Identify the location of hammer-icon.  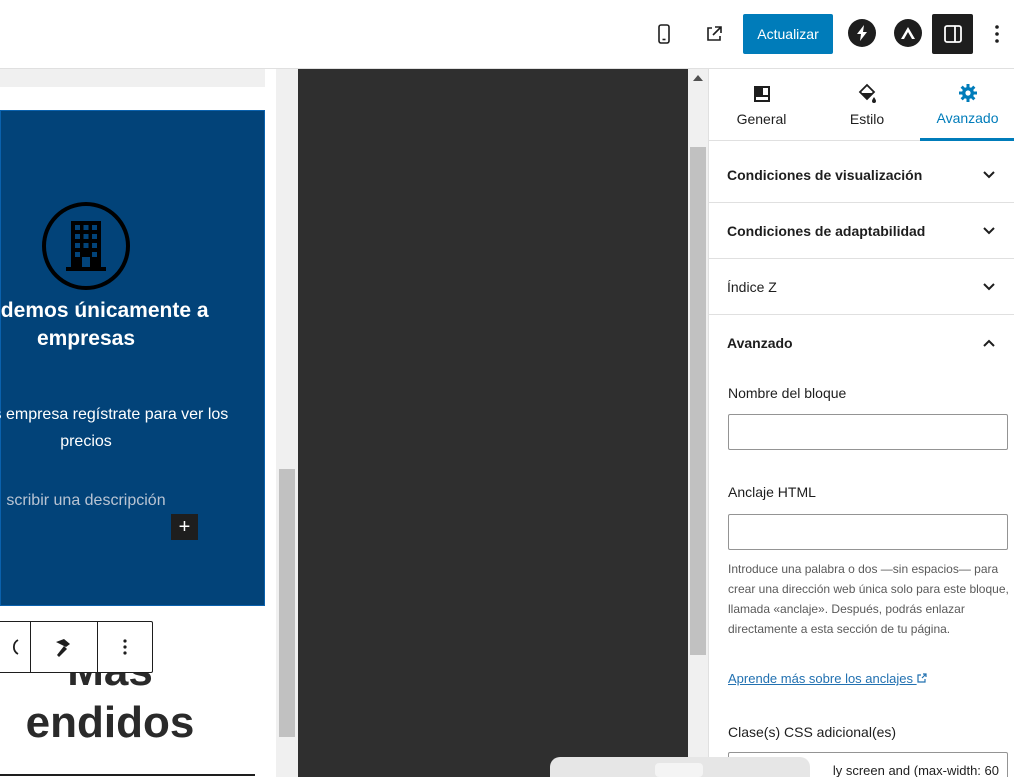
(63, 648).